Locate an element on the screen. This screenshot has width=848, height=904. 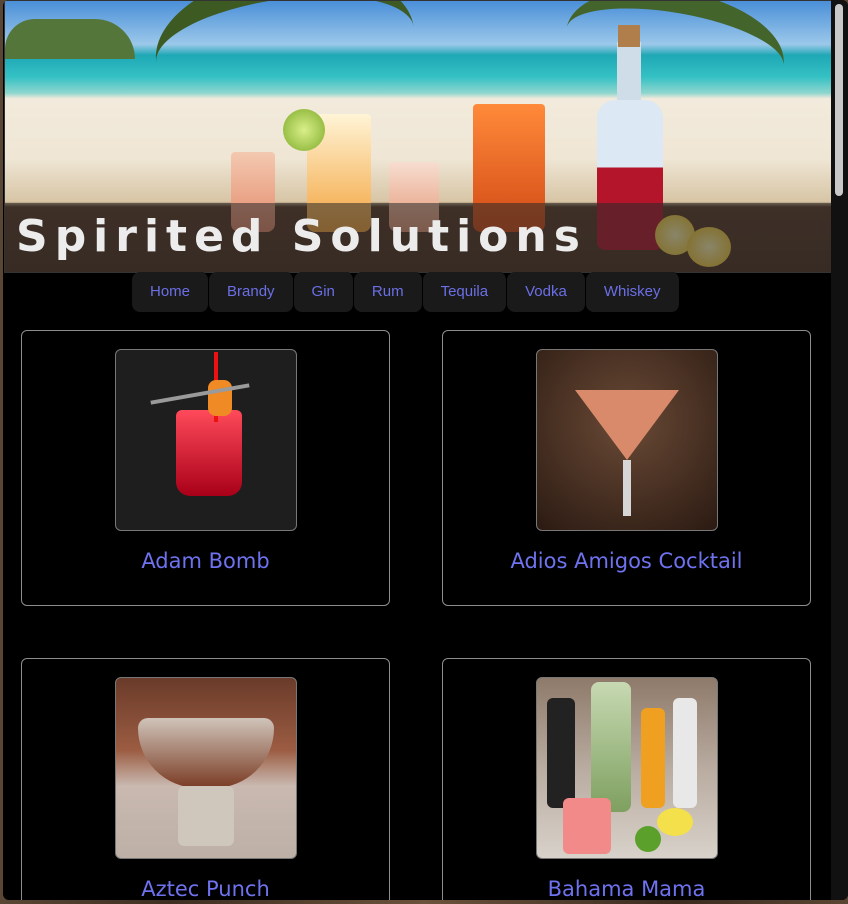
nav-rum: Rum is located at coordinates (388, 292).